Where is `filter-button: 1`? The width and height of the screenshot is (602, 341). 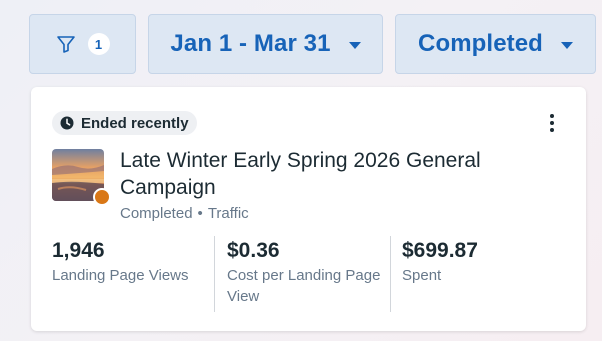 filter-button: 1 is located at coordinates (82, 44).